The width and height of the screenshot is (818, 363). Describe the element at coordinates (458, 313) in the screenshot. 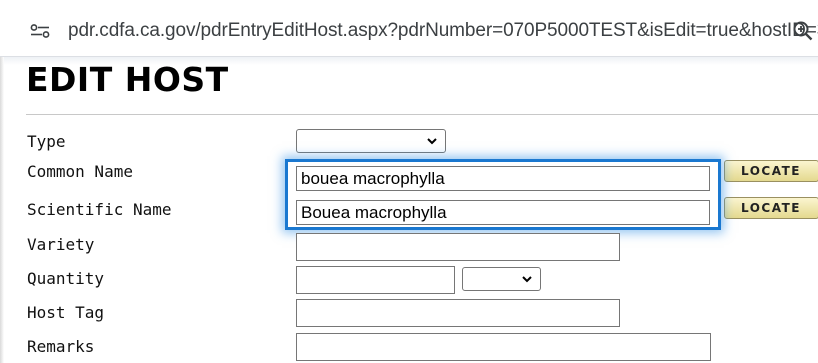

I see `host-tag-input` at that location.